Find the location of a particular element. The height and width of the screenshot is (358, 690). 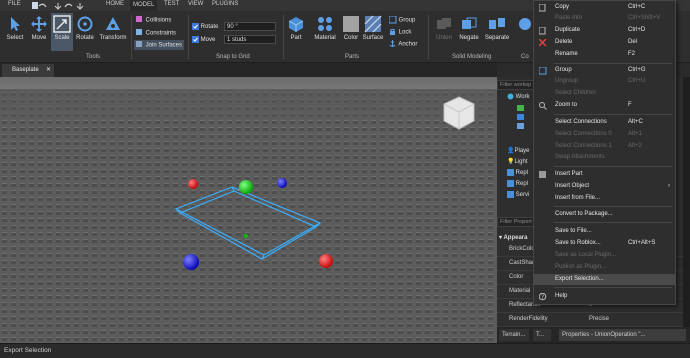

tab-baseplate: Baseplate ✕ is located at coordinates (28, 70).